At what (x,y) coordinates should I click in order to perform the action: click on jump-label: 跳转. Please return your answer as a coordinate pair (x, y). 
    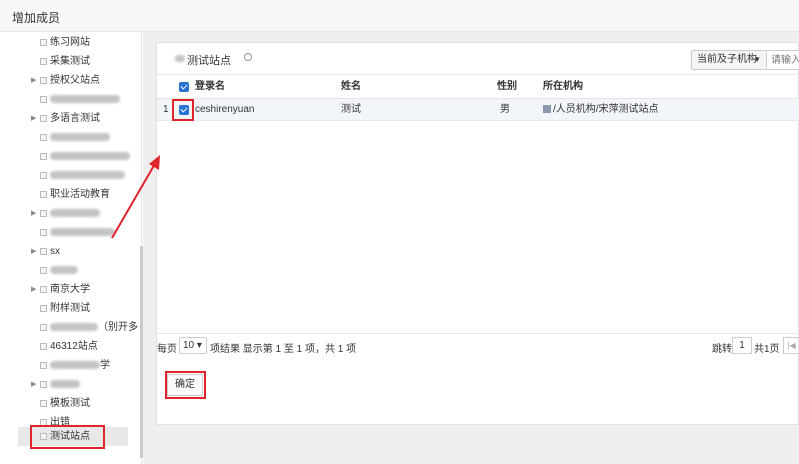
    Looking at the image, I should click on (722, 349).